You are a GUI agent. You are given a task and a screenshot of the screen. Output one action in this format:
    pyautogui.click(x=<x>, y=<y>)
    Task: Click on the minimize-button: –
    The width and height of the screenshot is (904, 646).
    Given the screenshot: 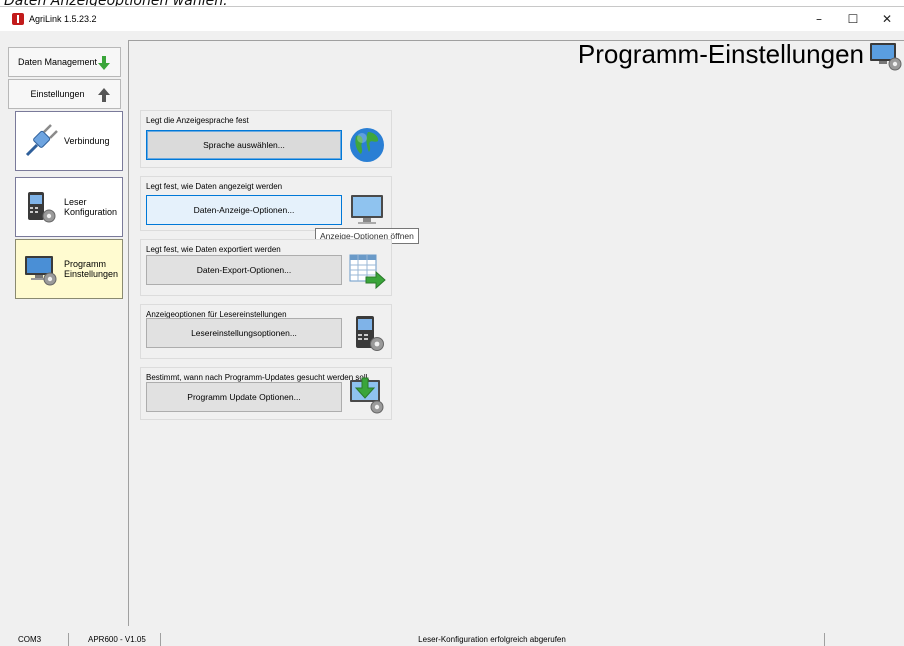 What is the action you would take?
    pyautogui.click(x=819, y=19)
    